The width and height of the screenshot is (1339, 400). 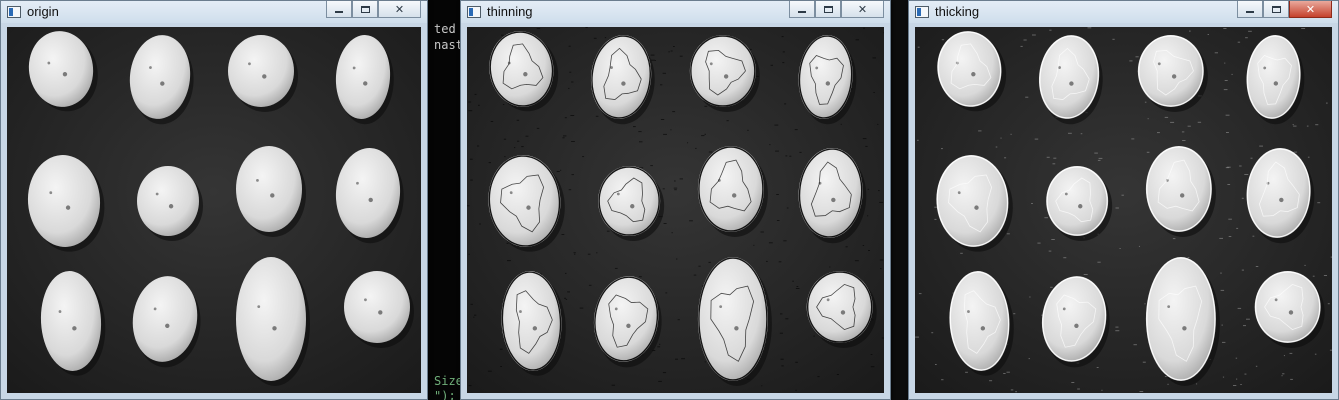 I want to click on close-icon: ✕, so click(x=399, y=9).